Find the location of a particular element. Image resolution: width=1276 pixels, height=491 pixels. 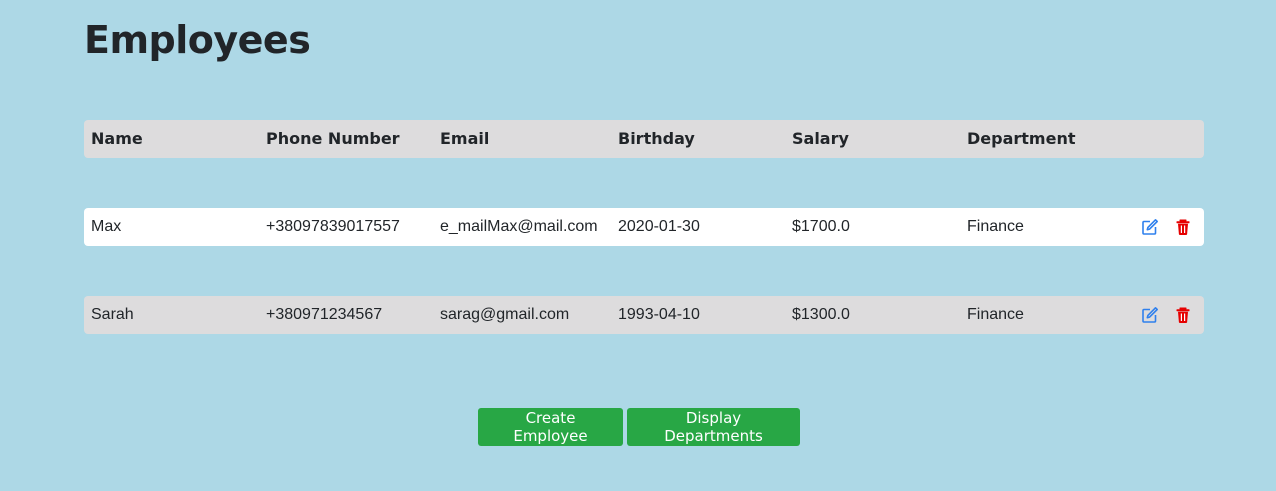

header-department: Department is located at coordinates (1021, 138).